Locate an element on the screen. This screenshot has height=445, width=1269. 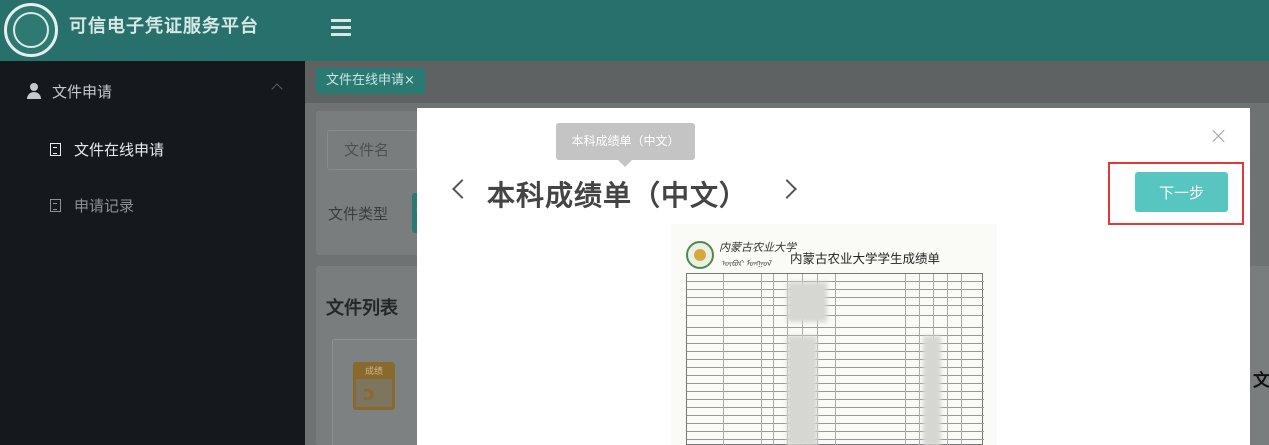
file-tile-partial: 文 is located at coordinates (1259, 355).